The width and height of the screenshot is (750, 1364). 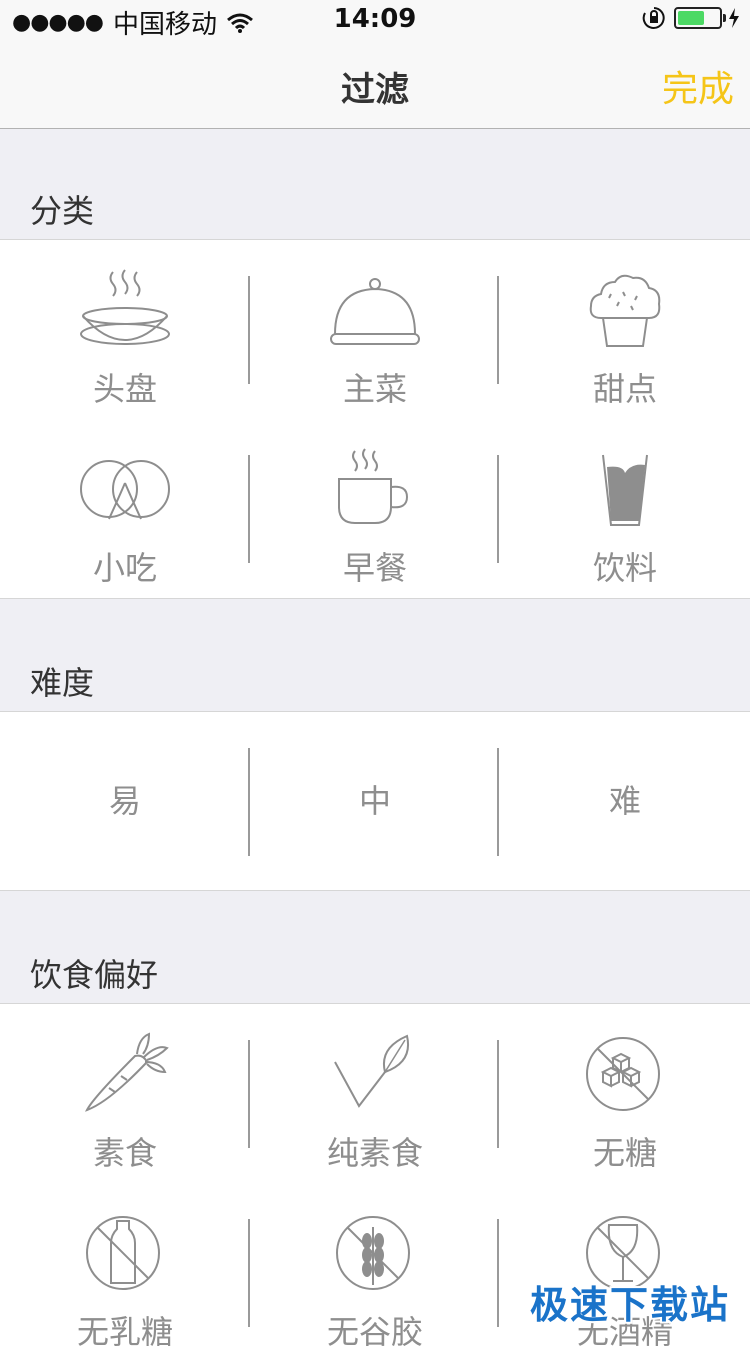 What do you see at coordinates (624, 389) in the screenshot?
I see `category-label: 甜点` at bounding box center [624, 389].